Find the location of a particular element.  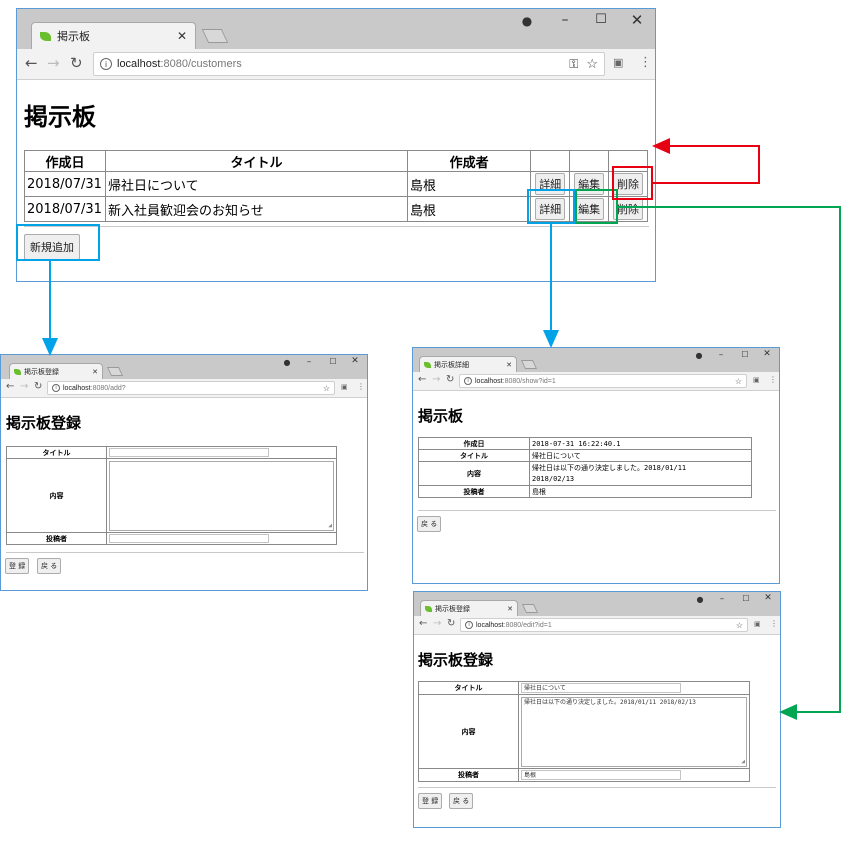

address-bar: i localhost:8080/add? ☆ is located at coordinates (191, 388).